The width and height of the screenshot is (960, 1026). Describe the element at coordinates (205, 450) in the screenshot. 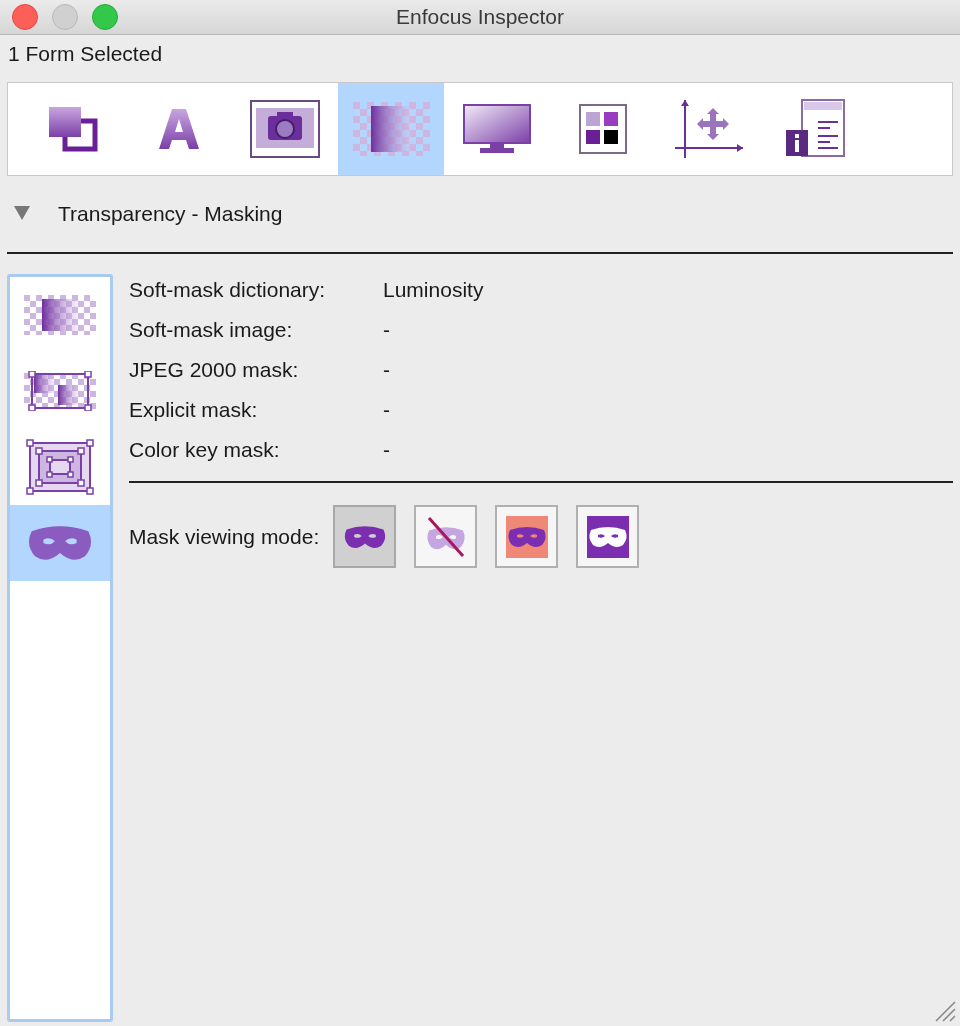

I see `property-label: Color key mask:` at that location.